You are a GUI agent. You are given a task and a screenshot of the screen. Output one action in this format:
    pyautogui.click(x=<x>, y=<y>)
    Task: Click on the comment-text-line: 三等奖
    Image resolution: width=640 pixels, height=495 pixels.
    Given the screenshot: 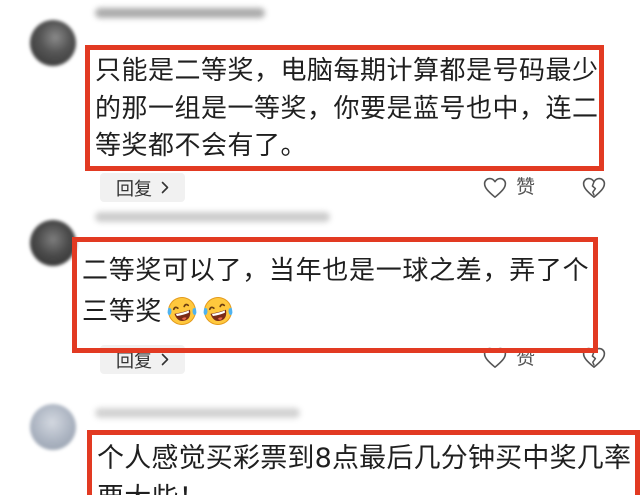 What is the action you would take?
    pyautogui.click(x=337, y=312)
    